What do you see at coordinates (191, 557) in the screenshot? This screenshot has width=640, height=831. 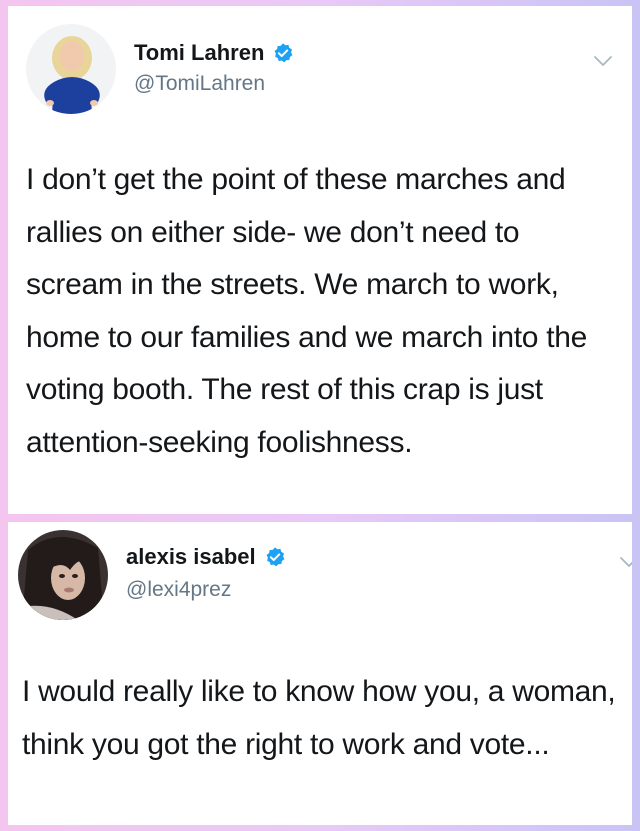 I see `display-name: alexis isabel` at bounding box center [191, 557].